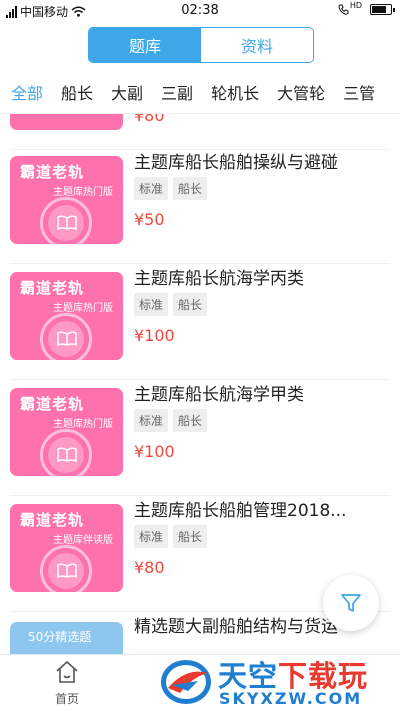  What do you see at coordinates (145, 45) in the screenshot?
I see `tab-question-bank: 题库` at bounding box center [145, 45].